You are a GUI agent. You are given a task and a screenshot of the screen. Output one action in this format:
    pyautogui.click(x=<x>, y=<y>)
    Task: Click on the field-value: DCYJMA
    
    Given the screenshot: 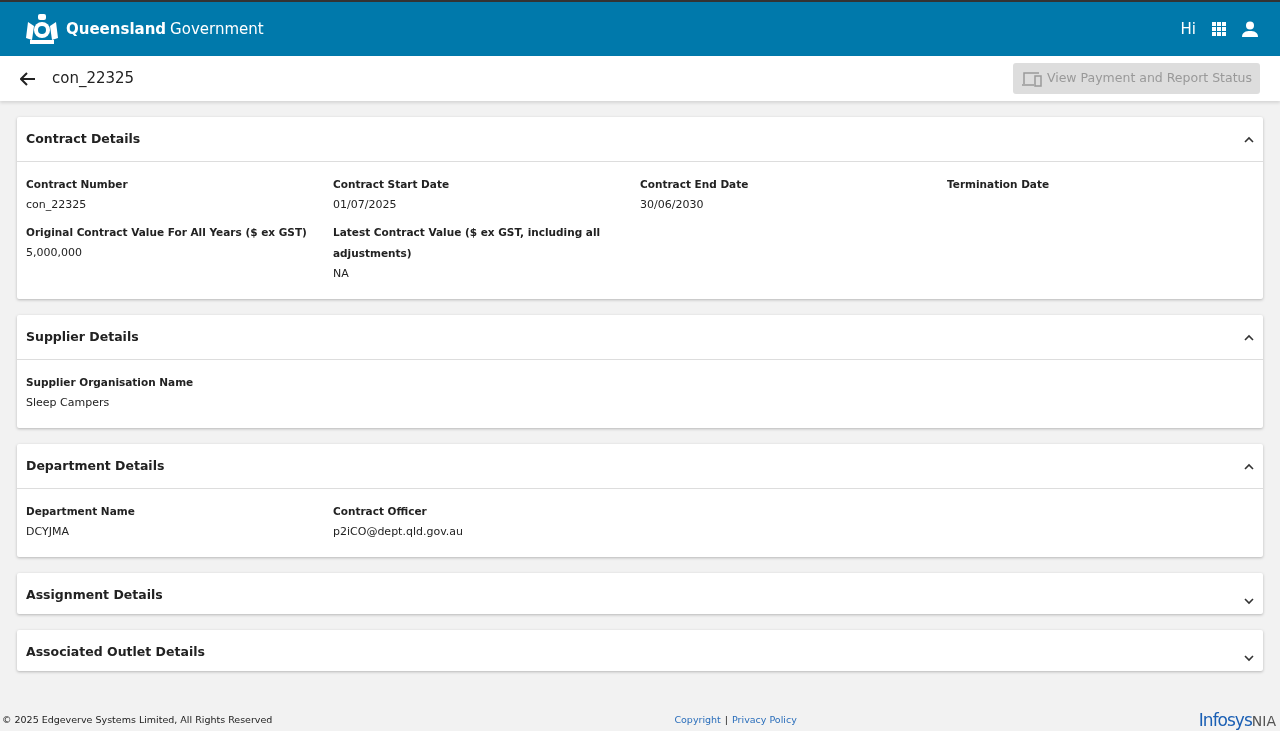 What is the action you would take?
    pyautogui.click(x=48, y=532)
    